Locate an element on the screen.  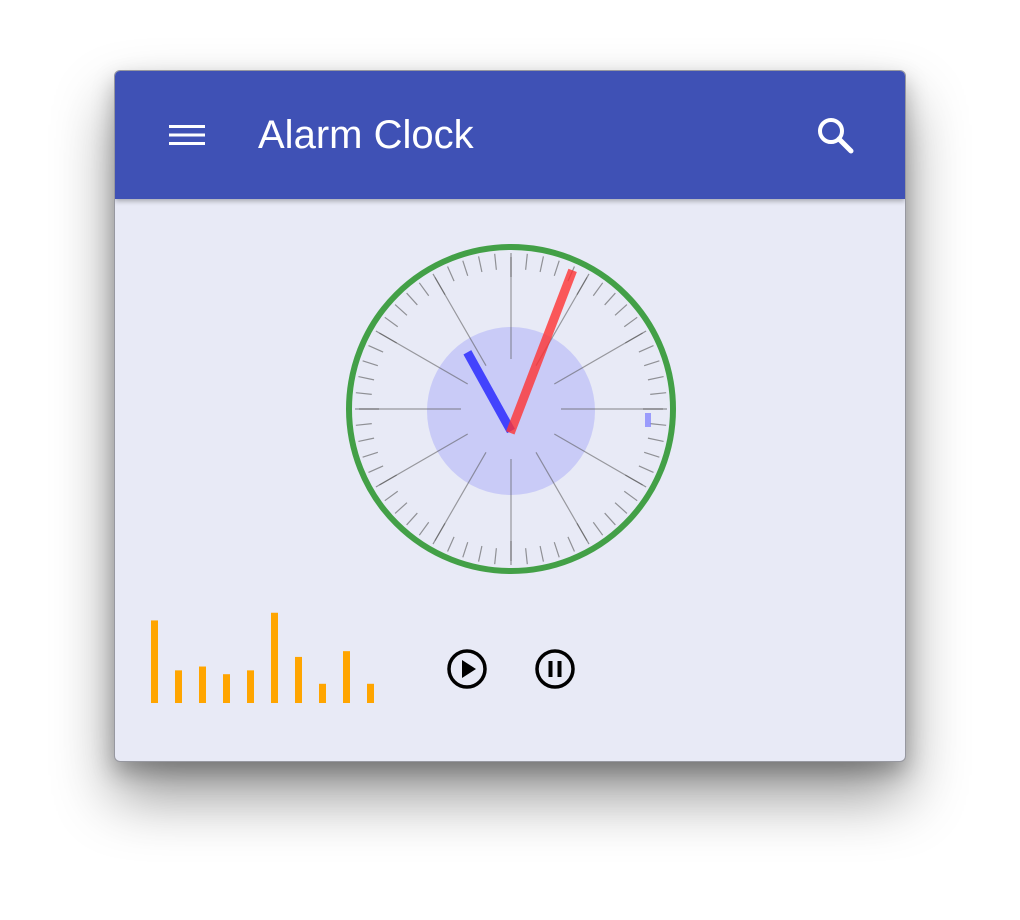
menu-button is located at coordinates (185, 135).